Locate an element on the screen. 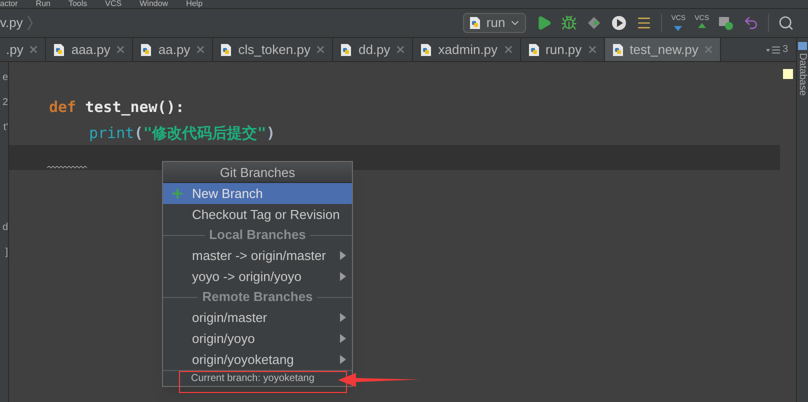  code-line: def test_new(): is located at coordinates (117, 107).